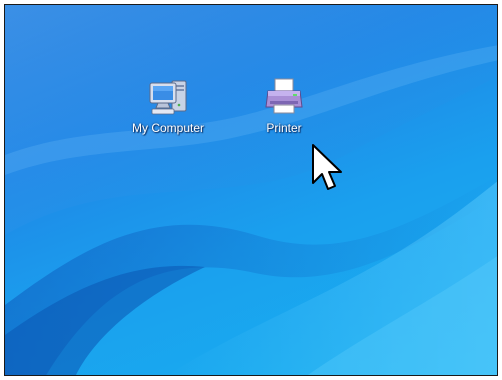 This screenshot has height=380, width=502. I want to click on my-computer-icon, so click(168, 97).